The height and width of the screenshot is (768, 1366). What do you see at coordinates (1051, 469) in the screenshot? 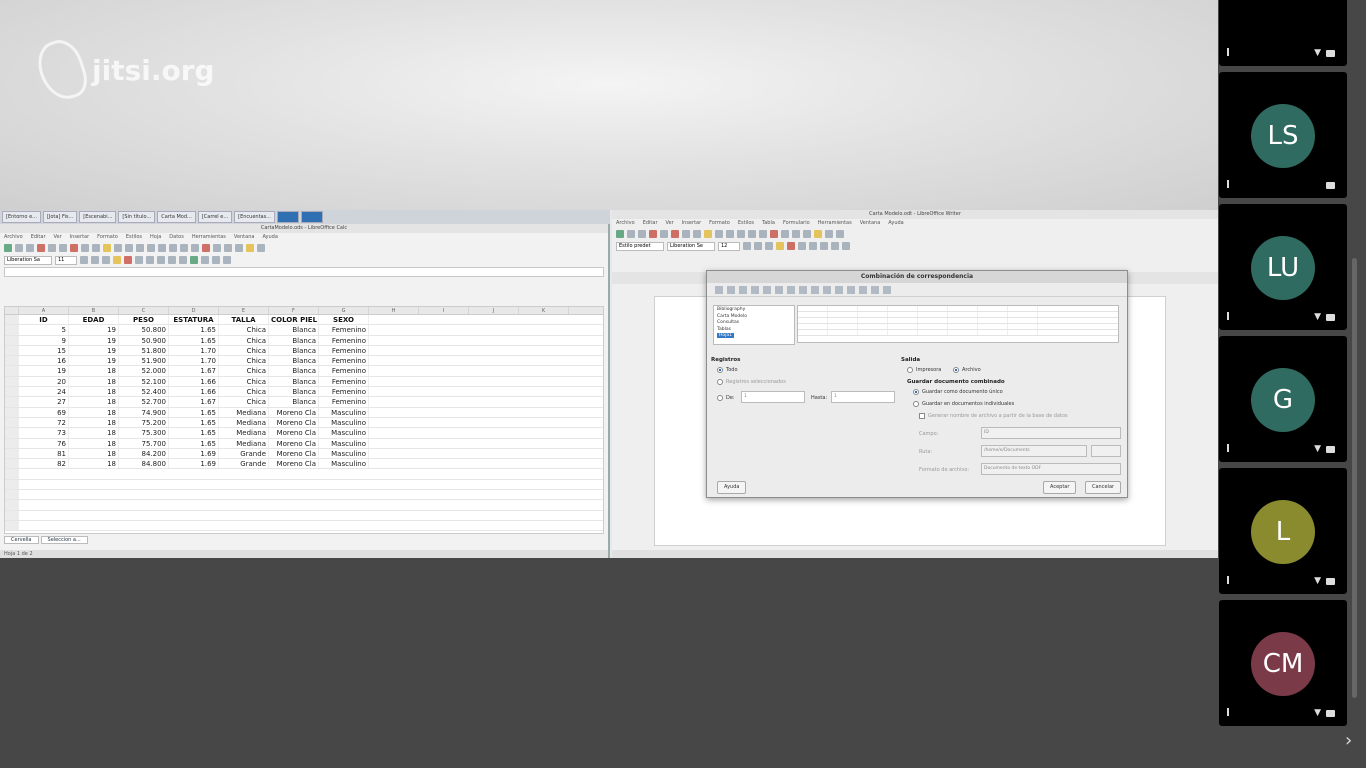
I see `formato-select: Documento de texto ODF` at bounding box center [1051, 469].